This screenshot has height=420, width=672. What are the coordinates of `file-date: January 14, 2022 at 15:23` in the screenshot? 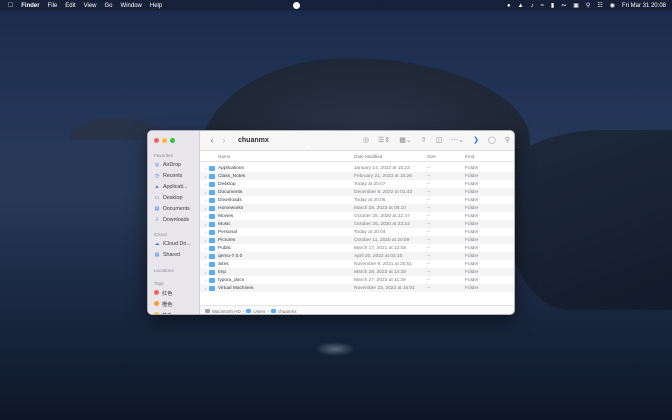 It's located at (382, 168).